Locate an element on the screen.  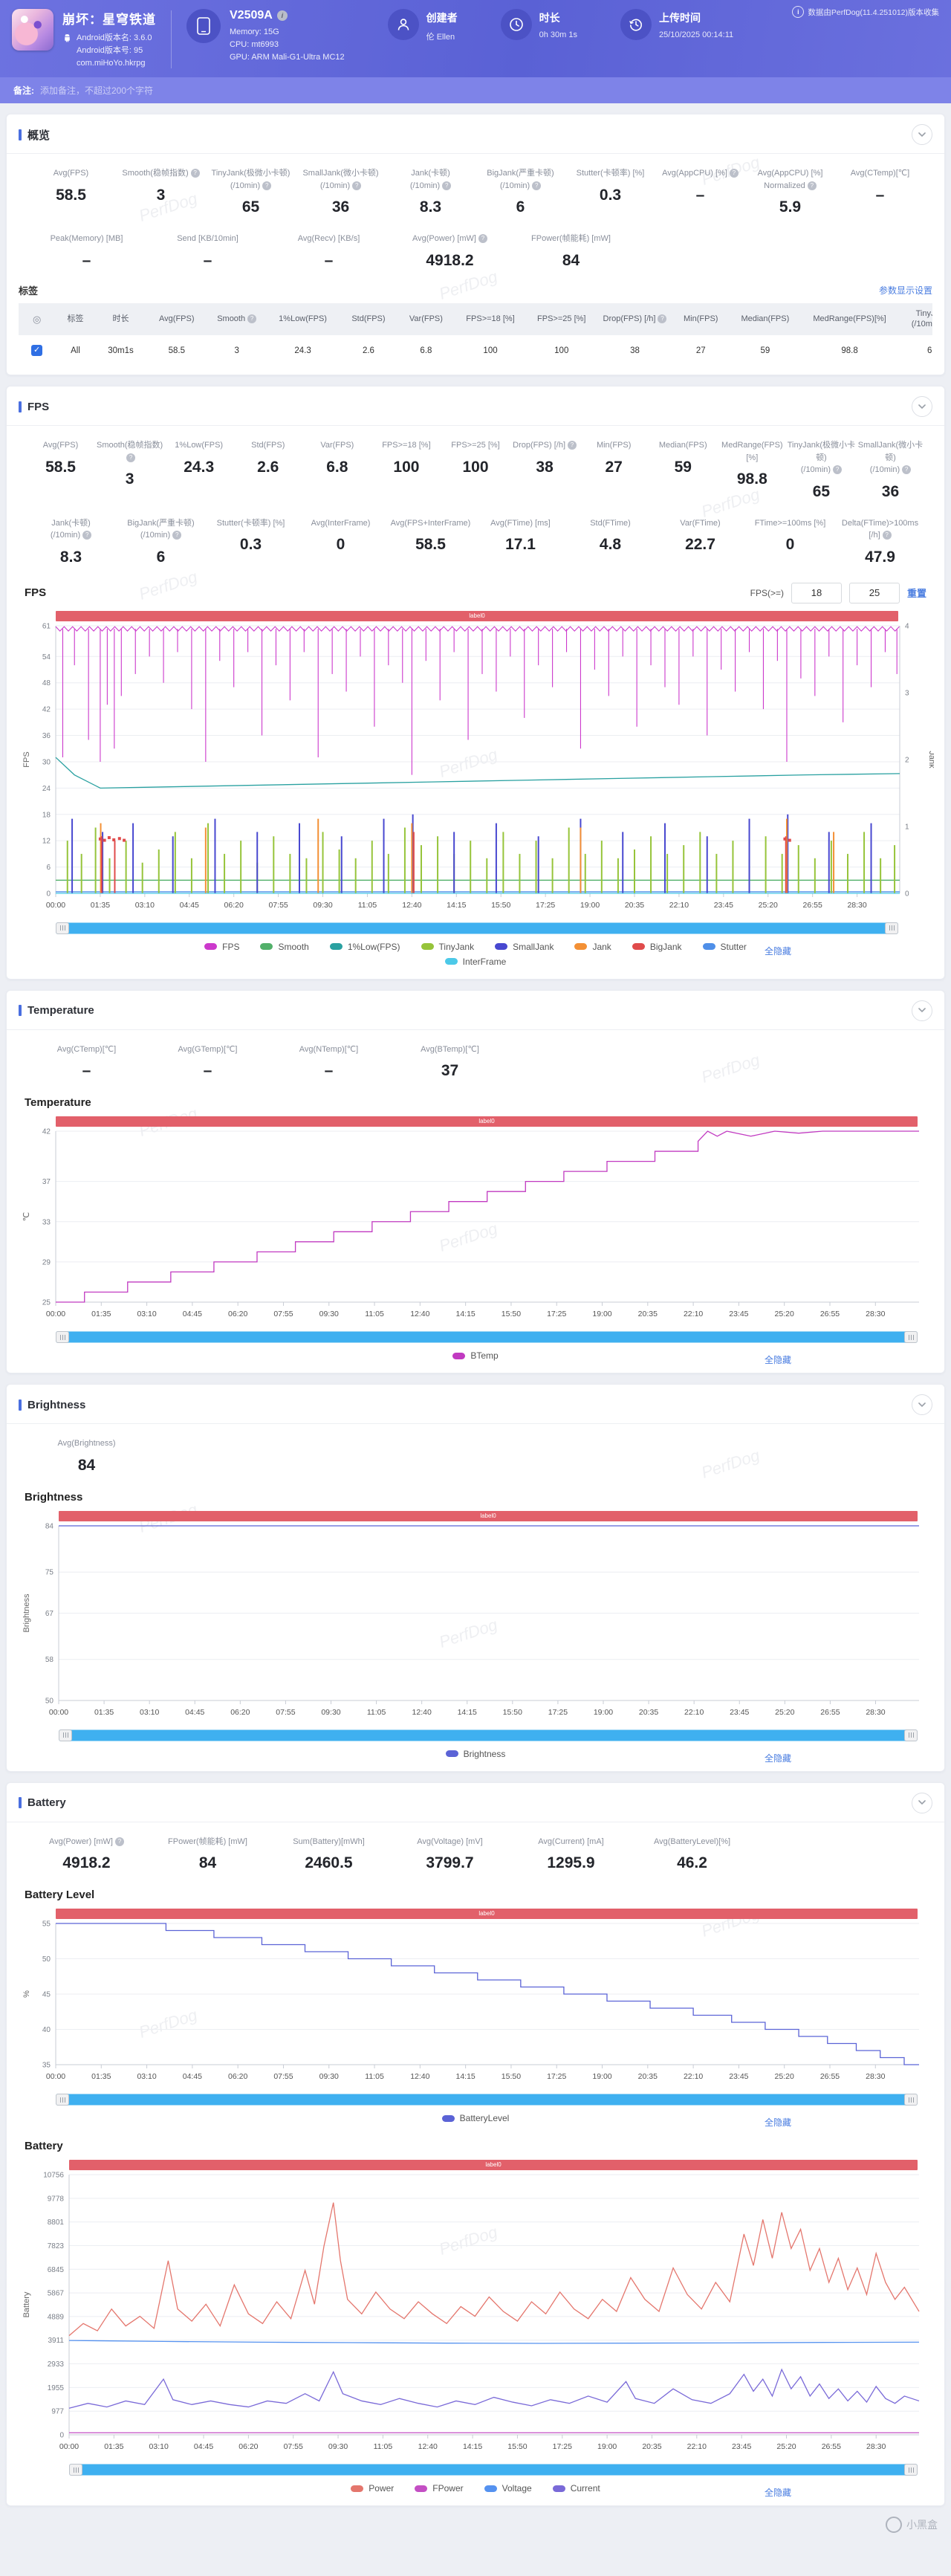
param-settings-link: 参数显示设置 is located at coordinates (905, 290).